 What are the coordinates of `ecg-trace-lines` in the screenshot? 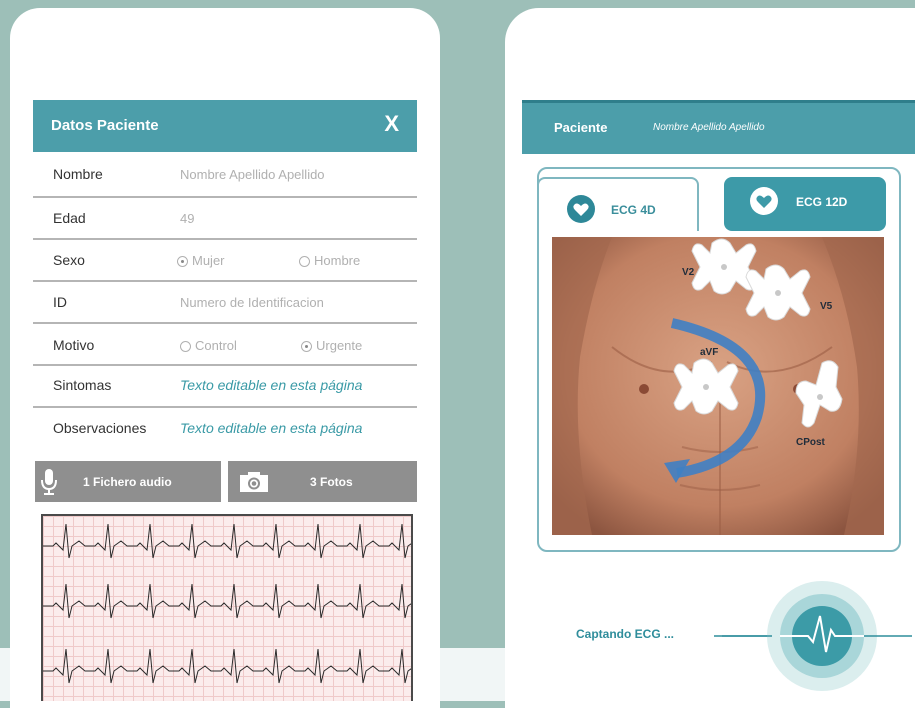 It's located at (227, 603).